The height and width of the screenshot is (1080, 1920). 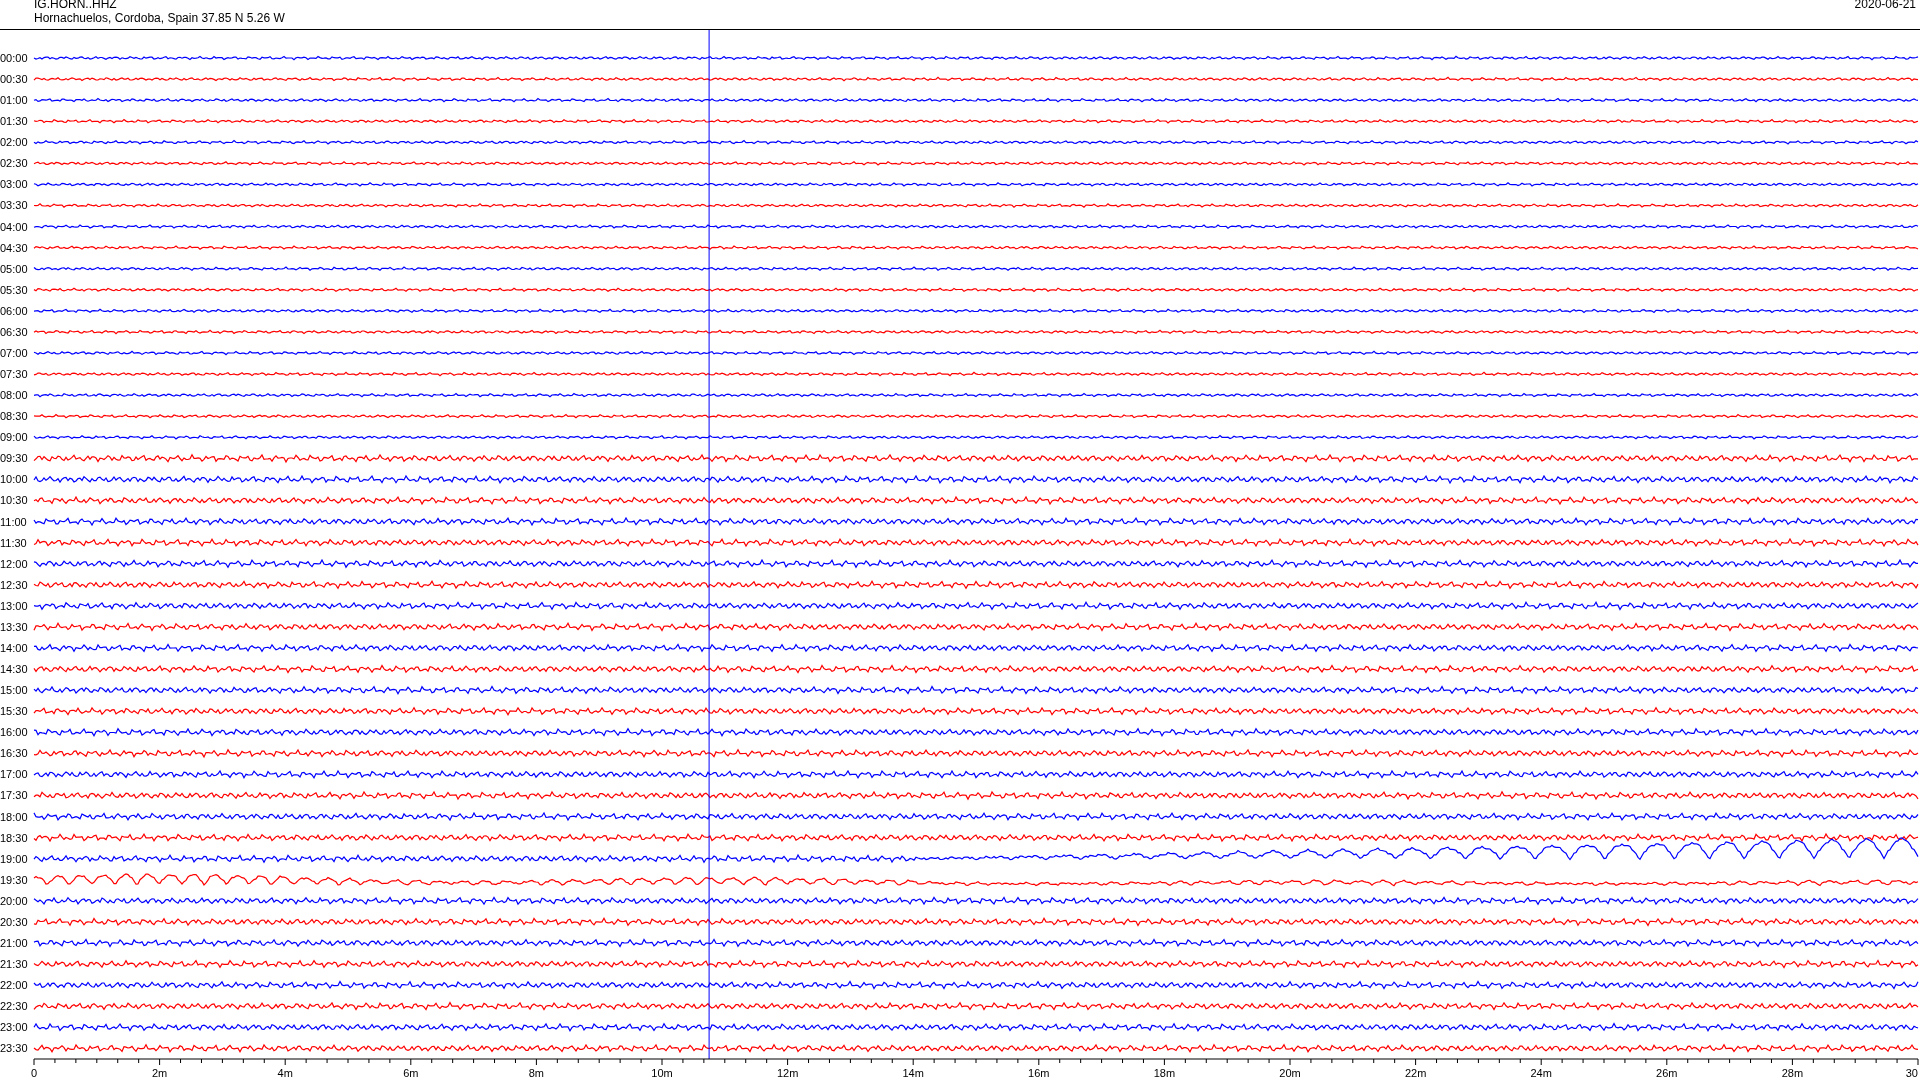 What do you see at coordinates (14, 142) in the screenshot?
I see `hour-label: 02:00` at bounding box center [14, 142].